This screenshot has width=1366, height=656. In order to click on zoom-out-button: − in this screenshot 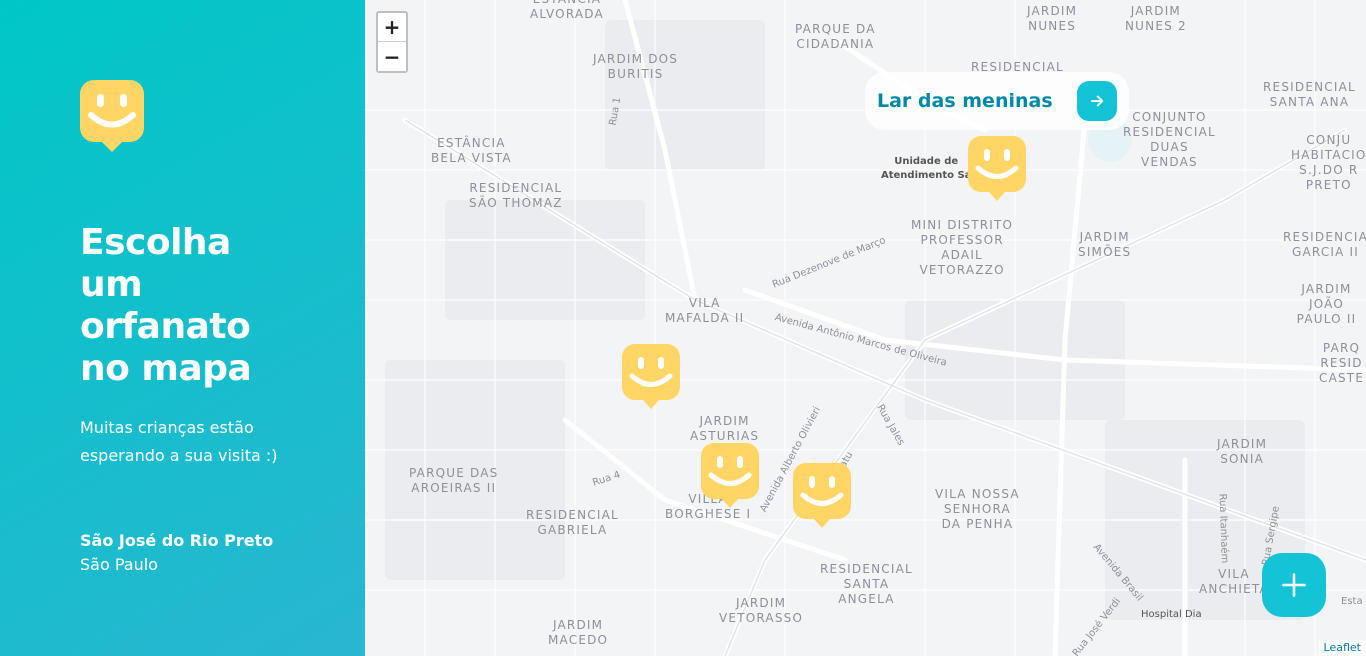, I will do `click(392, 56)`.